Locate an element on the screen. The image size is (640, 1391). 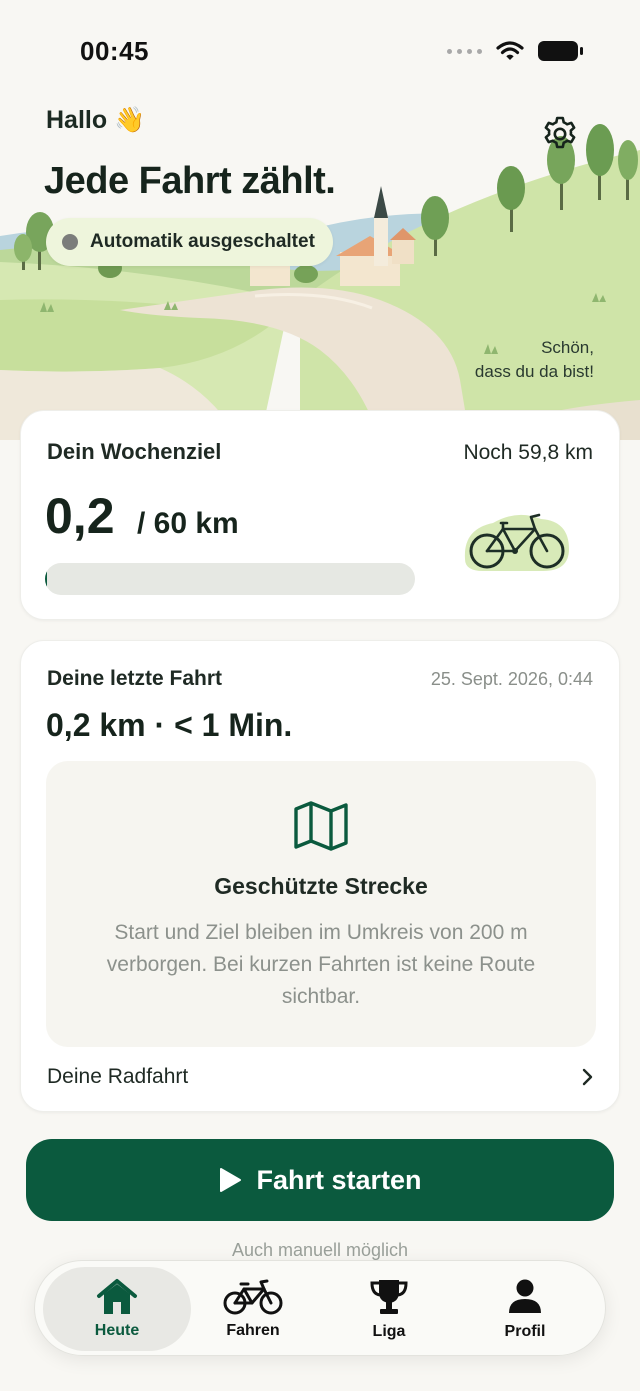
automation-status-pill: Automatik ausgeschaltet is located at coordinates (189, 242).